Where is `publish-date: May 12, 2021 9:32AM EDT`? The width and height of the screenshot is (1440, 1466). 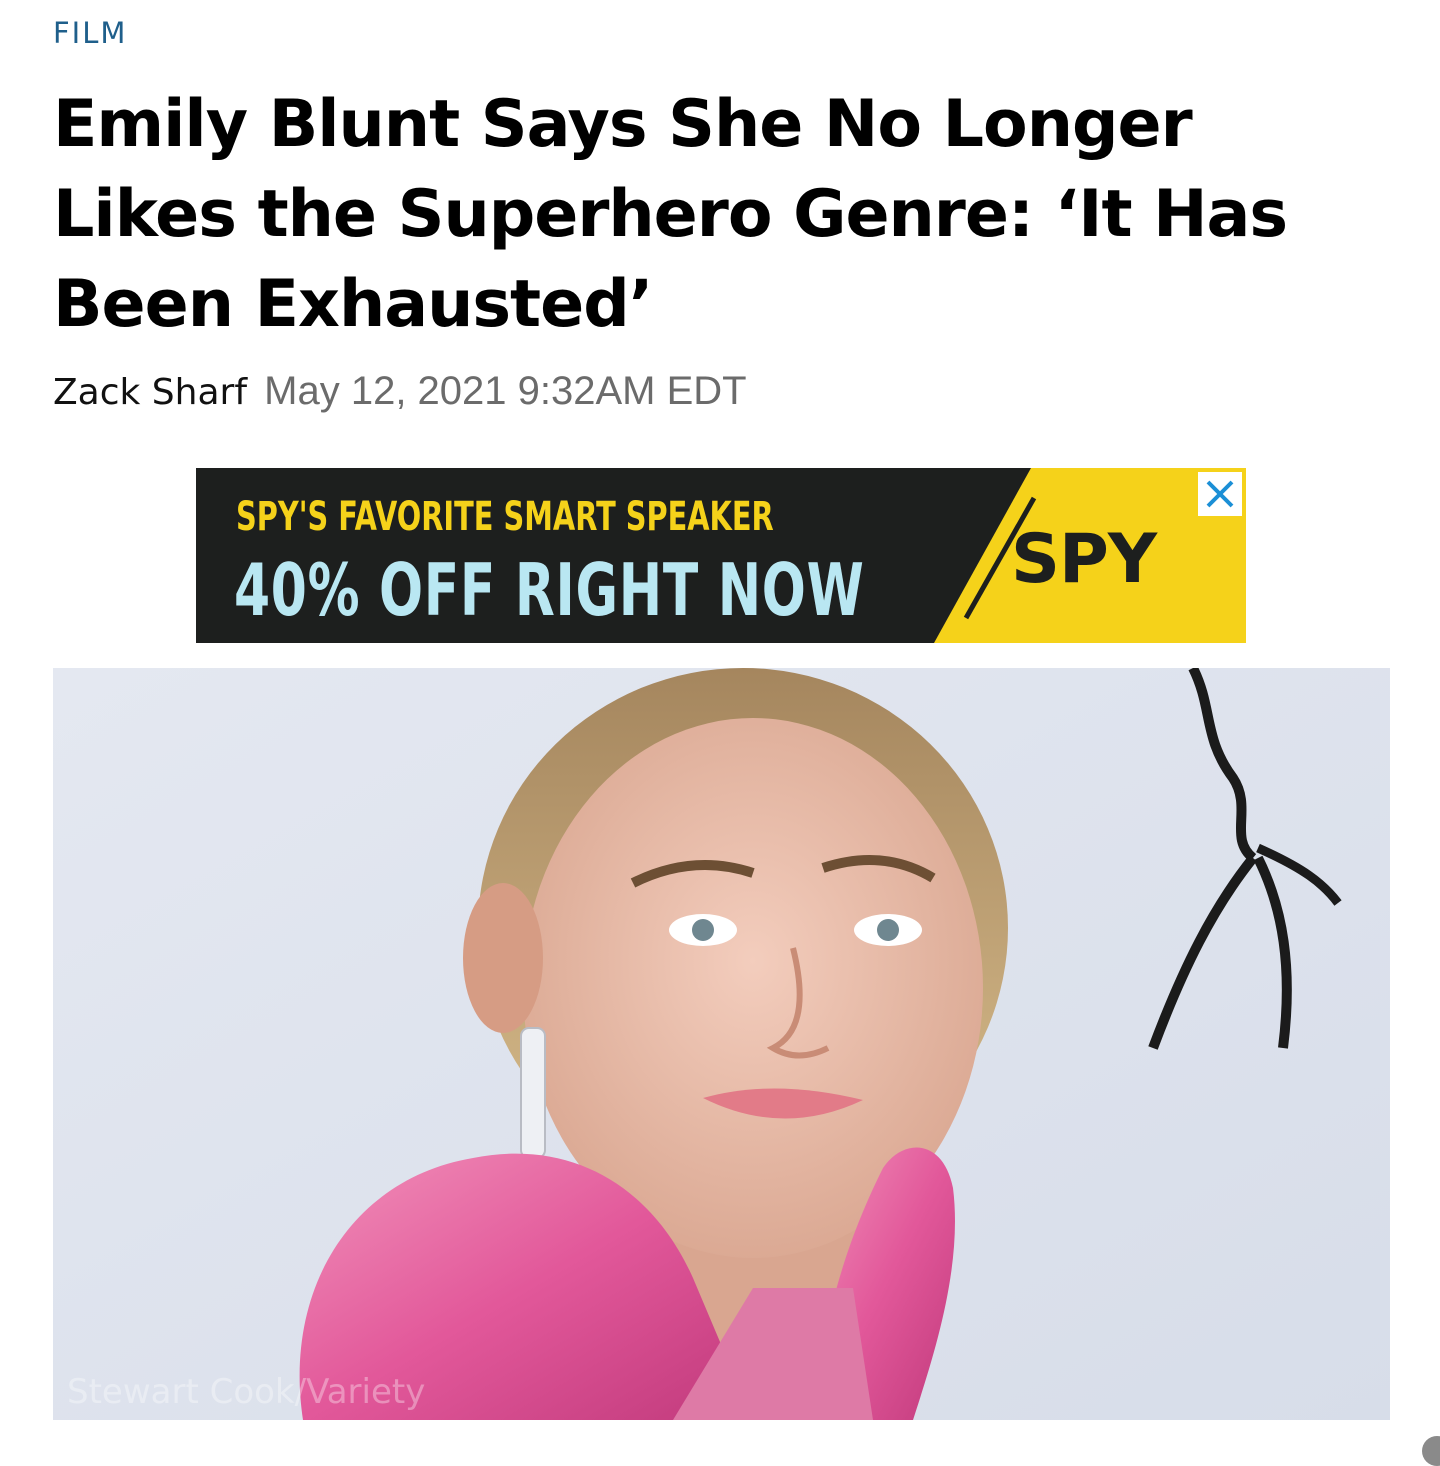
publish-date: May 12, 2021 9:32AM EDT is located at coordinates (505, 391).